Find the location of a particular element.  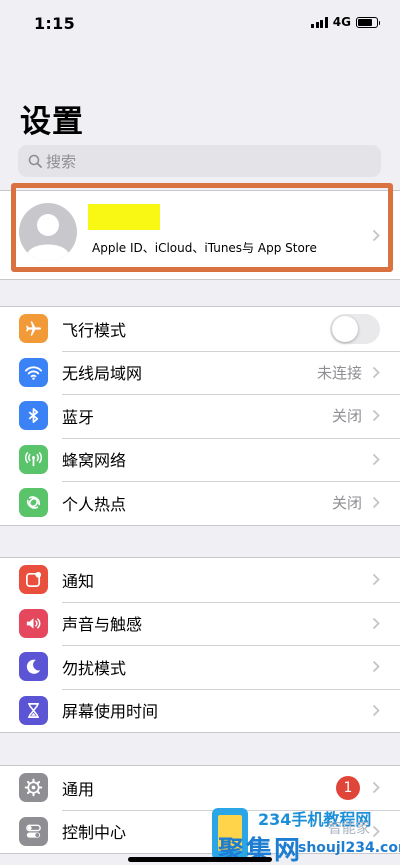

hotspot-icon is located at coordinates (33, 503).